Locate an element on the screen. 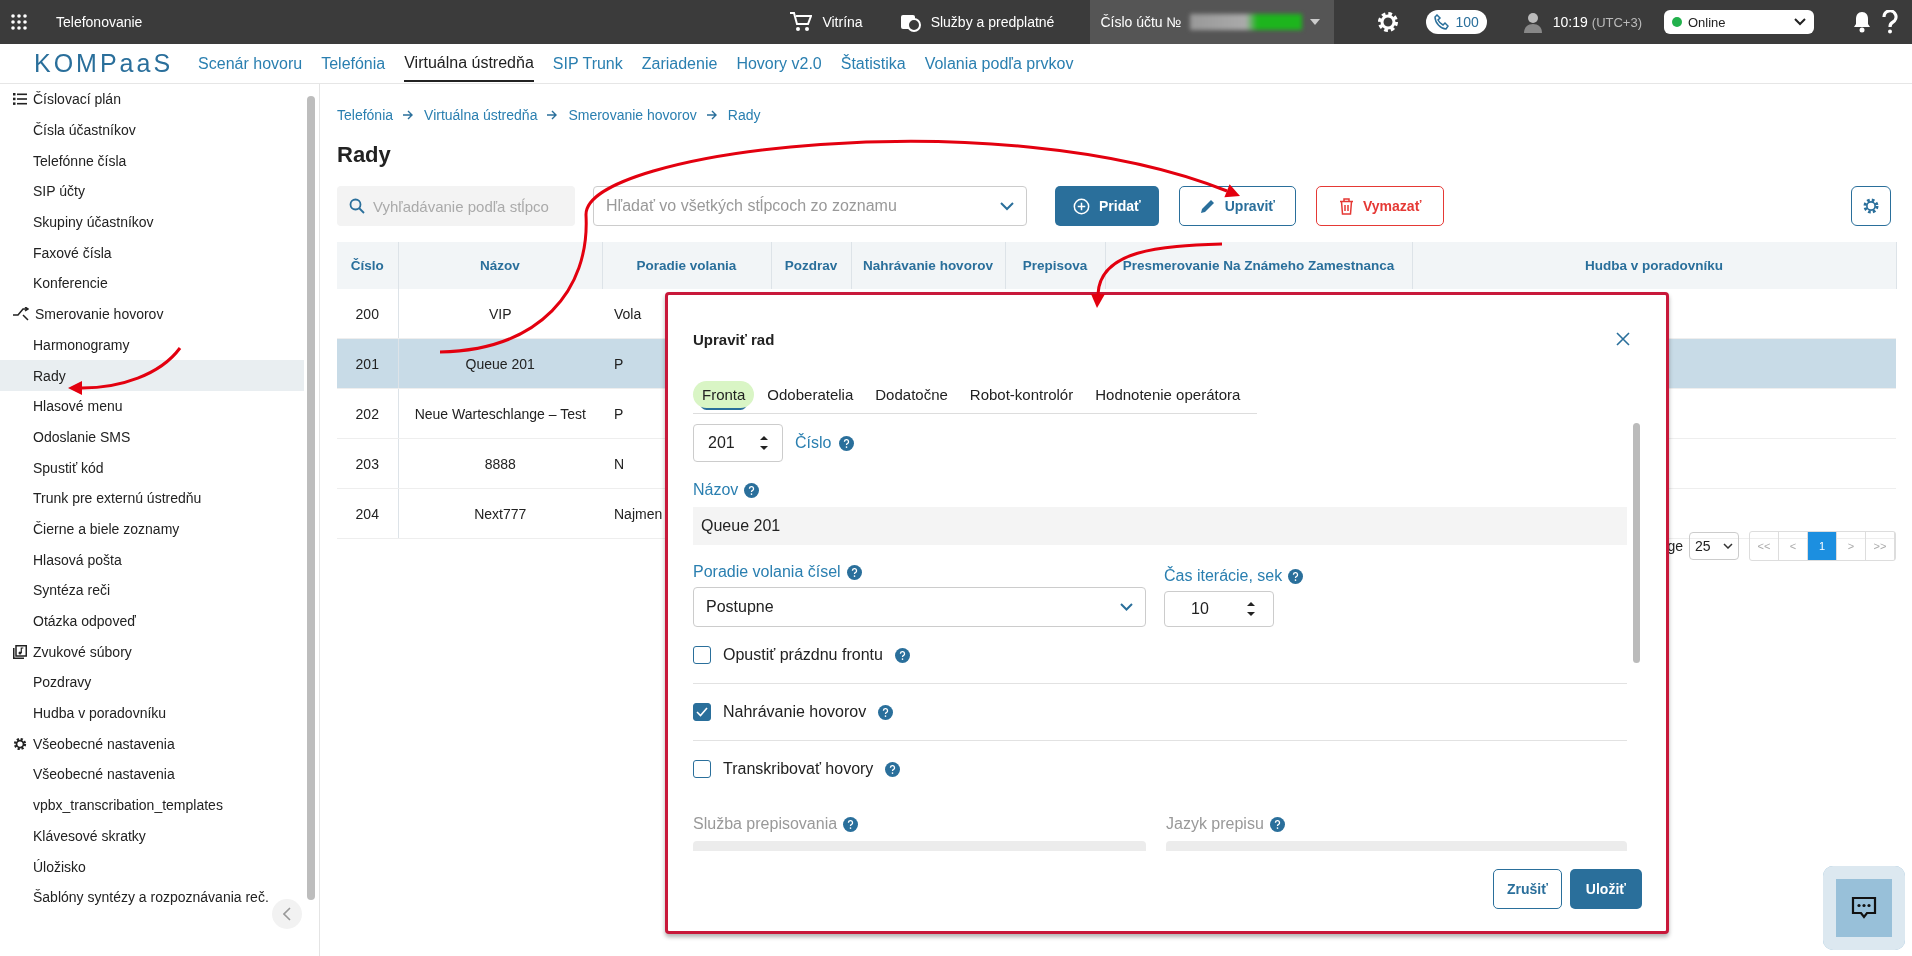 The image size is (1912, 956). nav-tab: SIP Trunk is located at coordinates (587, 63).